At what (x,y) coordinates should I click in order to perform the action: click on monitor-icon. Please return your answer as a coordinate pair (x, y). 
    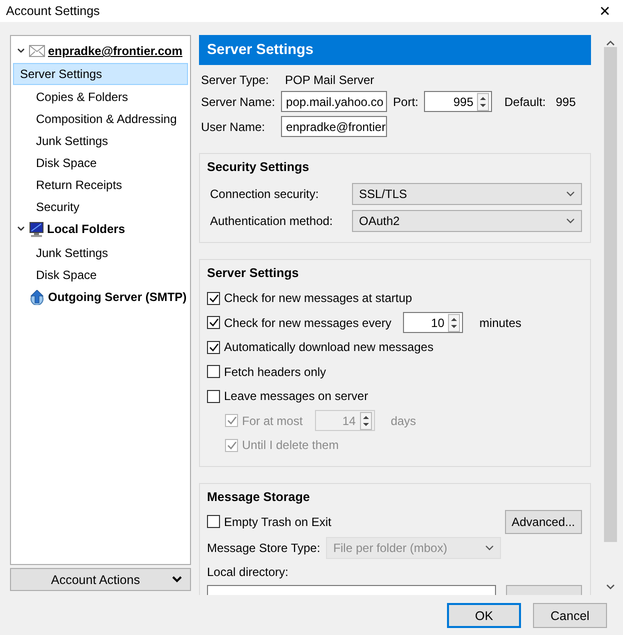
    Looking at the image, I should click on (36, 229).